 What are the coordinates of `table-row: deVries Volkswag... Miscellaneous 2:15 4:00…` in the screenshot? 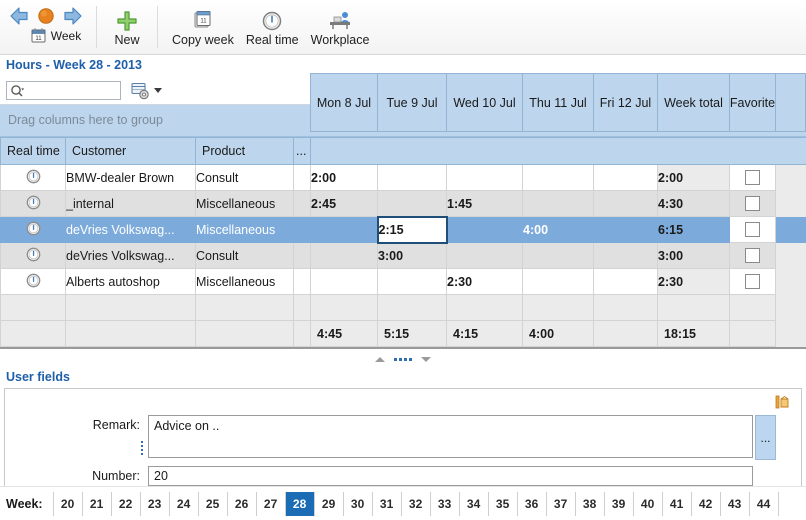 It's located at (403, 229).